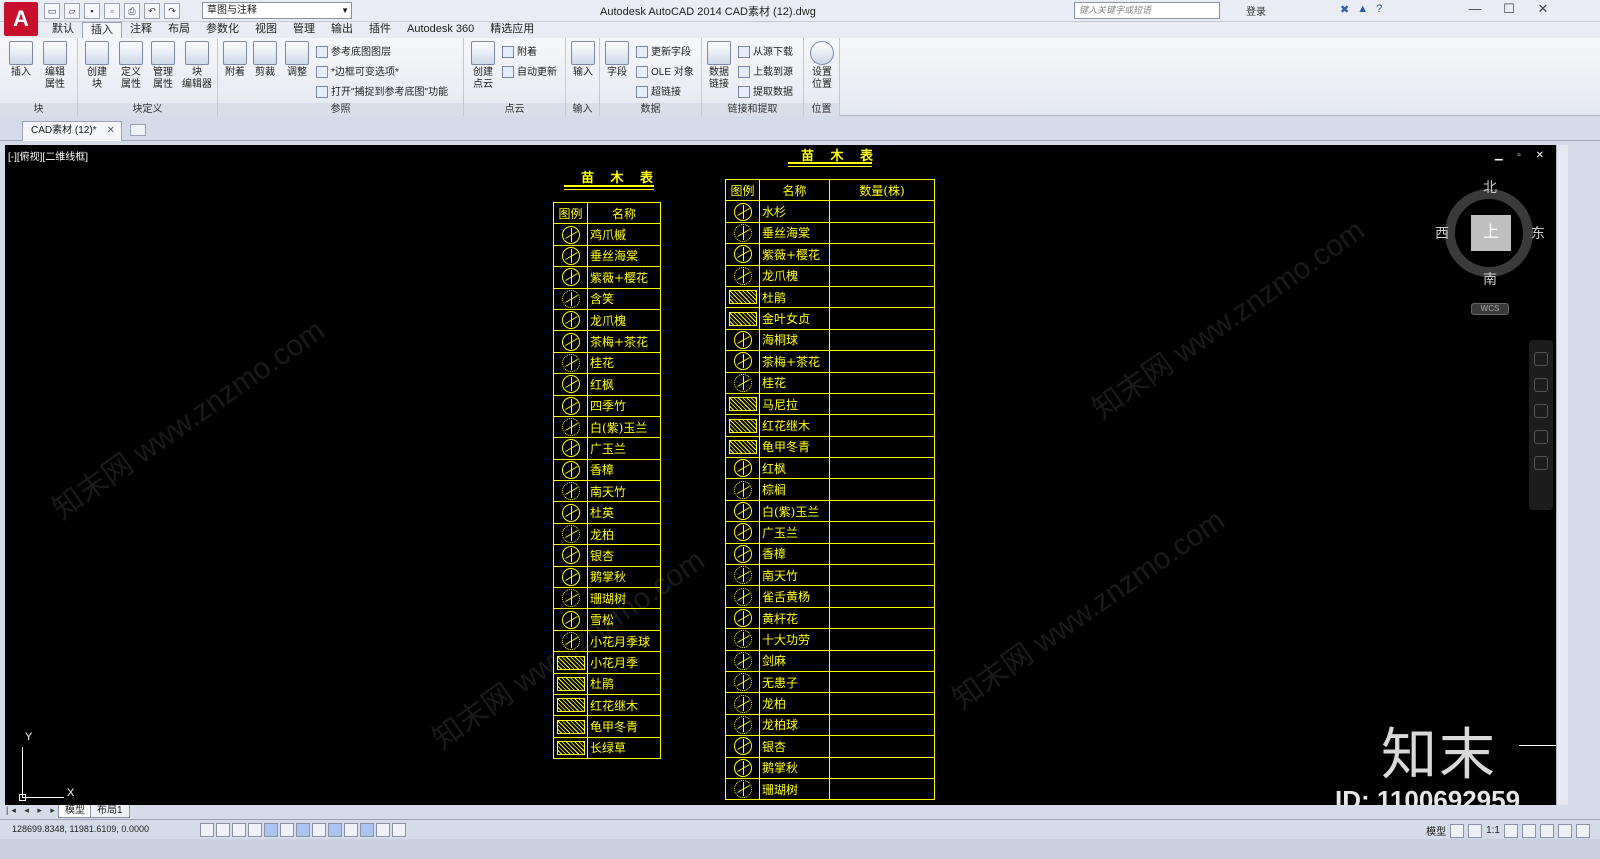  I want to click on maximize-button: ☐, so click(1509, 10).